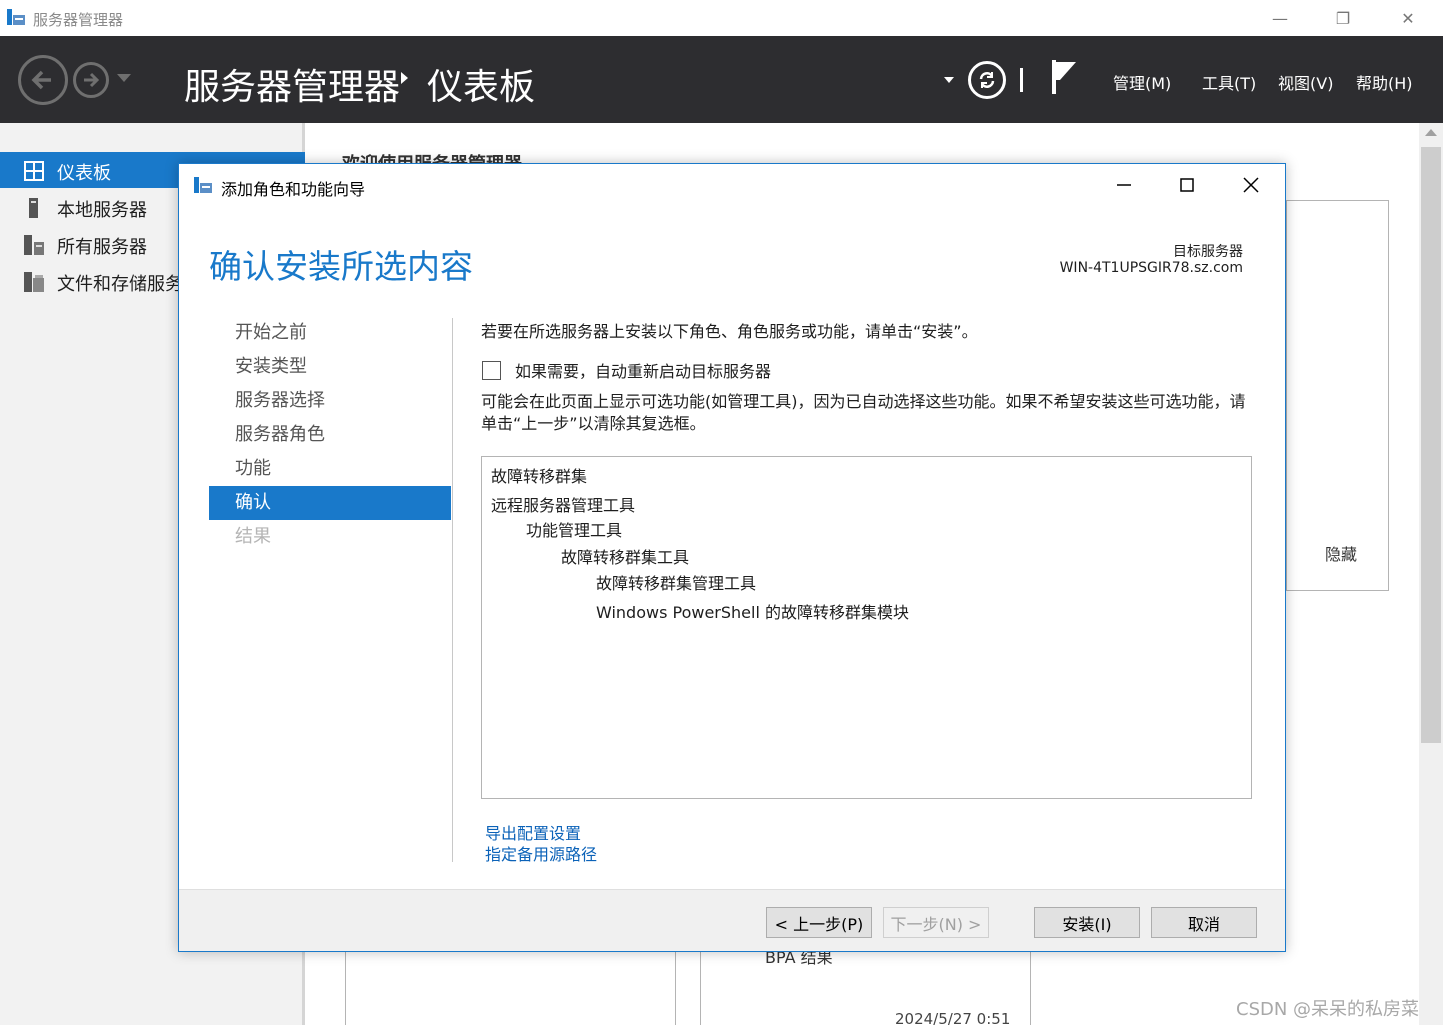  Describe the element at coordinates (541, 853) in the screenshot. I see `alternate-source-link: 指定备用源路径` at that location.